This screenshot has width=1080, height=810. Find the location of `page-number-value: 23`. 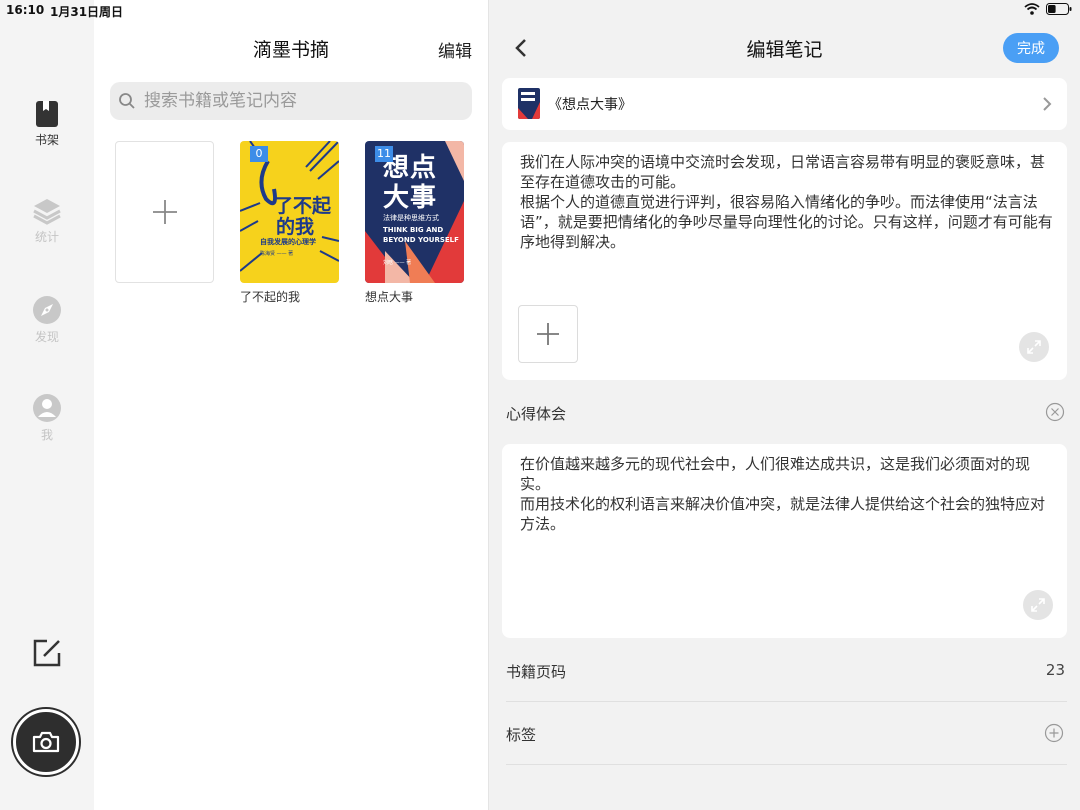

page-number-value: 23 is located at coordinates (1055, 670).